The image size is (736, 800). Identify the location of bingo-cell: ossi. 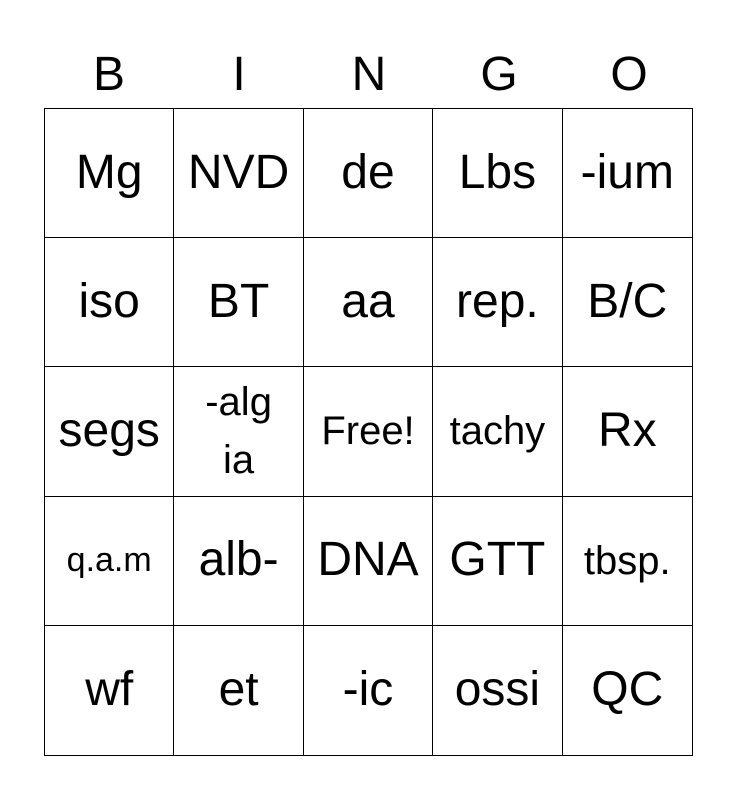
(498, 690).